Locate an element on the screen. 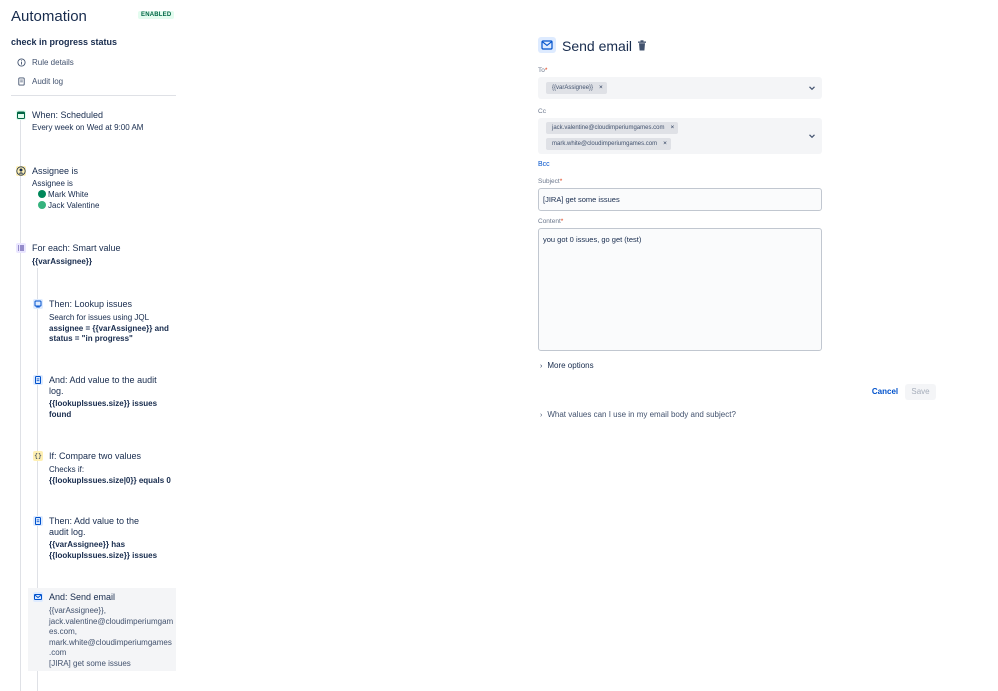 The height and width of the screenshot is (691, 998). user-list-item: Mark White is located at coordinates (63, 195).